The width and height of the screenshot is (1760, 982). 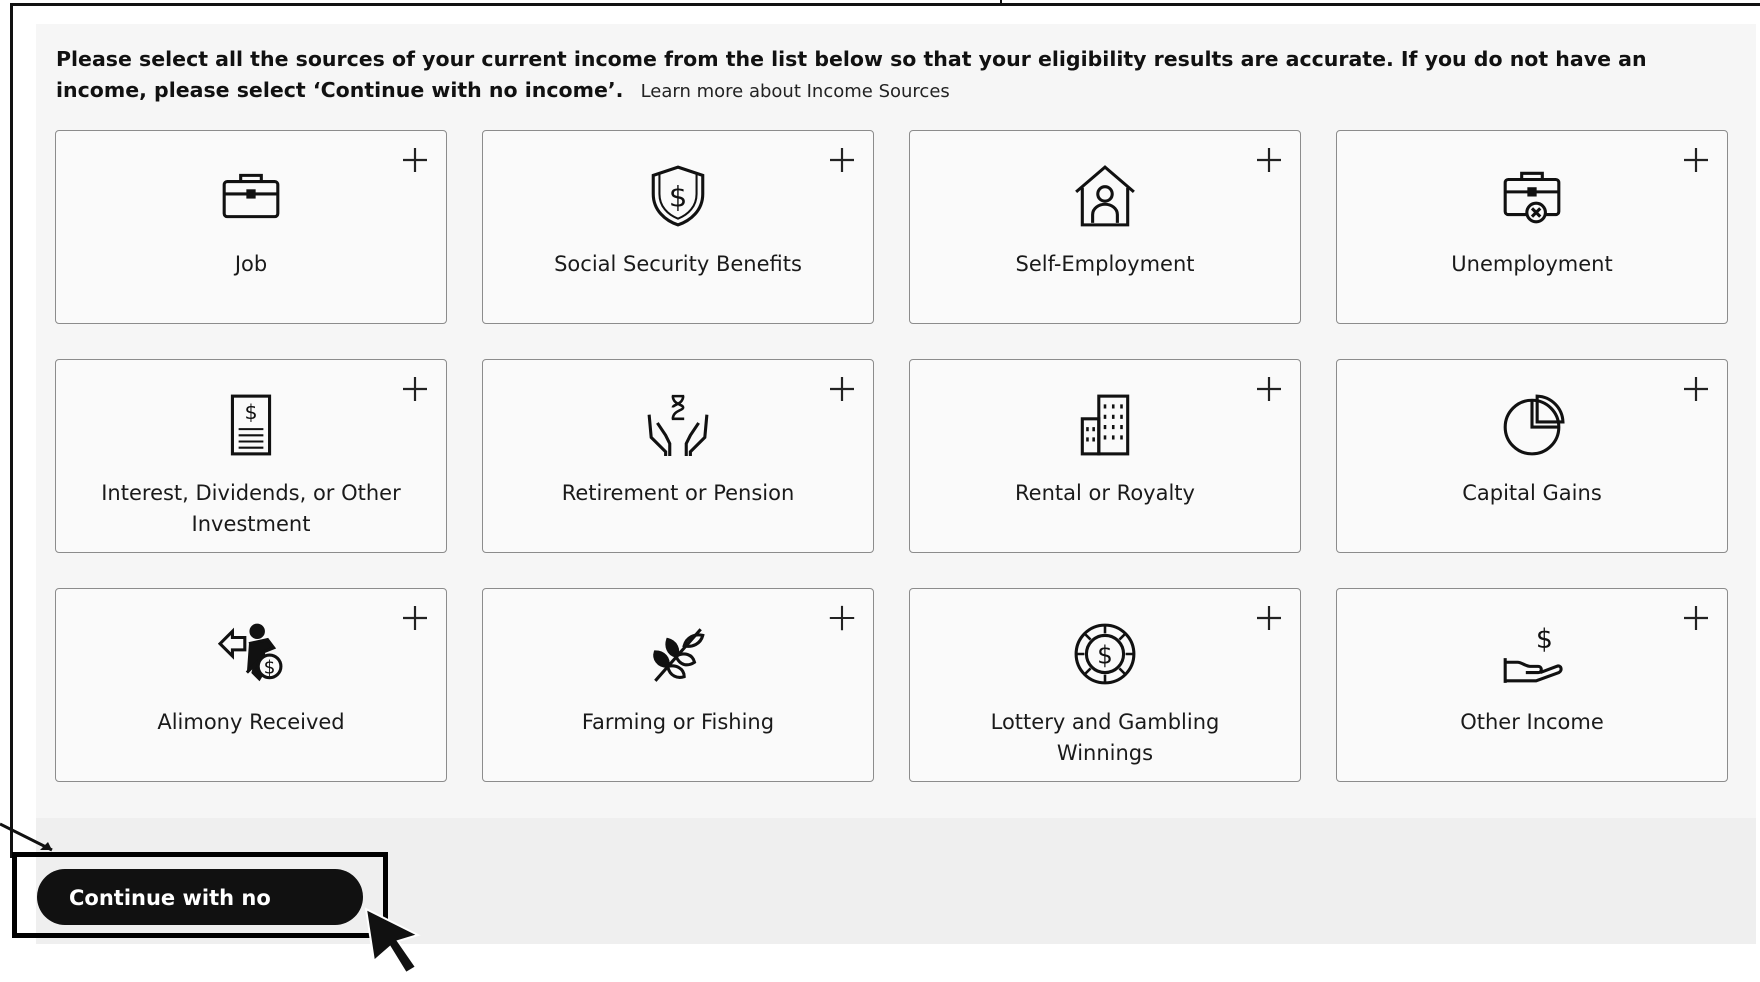 What do you see at coordinates (392, 941) in the screenshot?
I see `mouse-cursor-icon` at bounding box center [392, 941].